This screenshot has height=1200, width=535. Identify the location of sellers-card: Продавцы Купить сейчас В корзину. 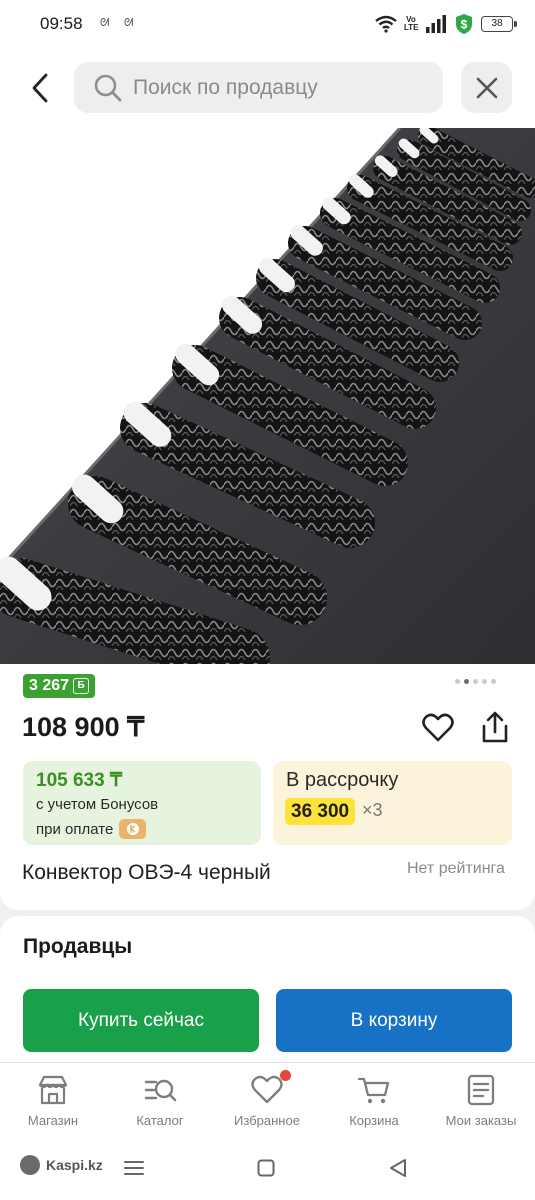
(267, 996).